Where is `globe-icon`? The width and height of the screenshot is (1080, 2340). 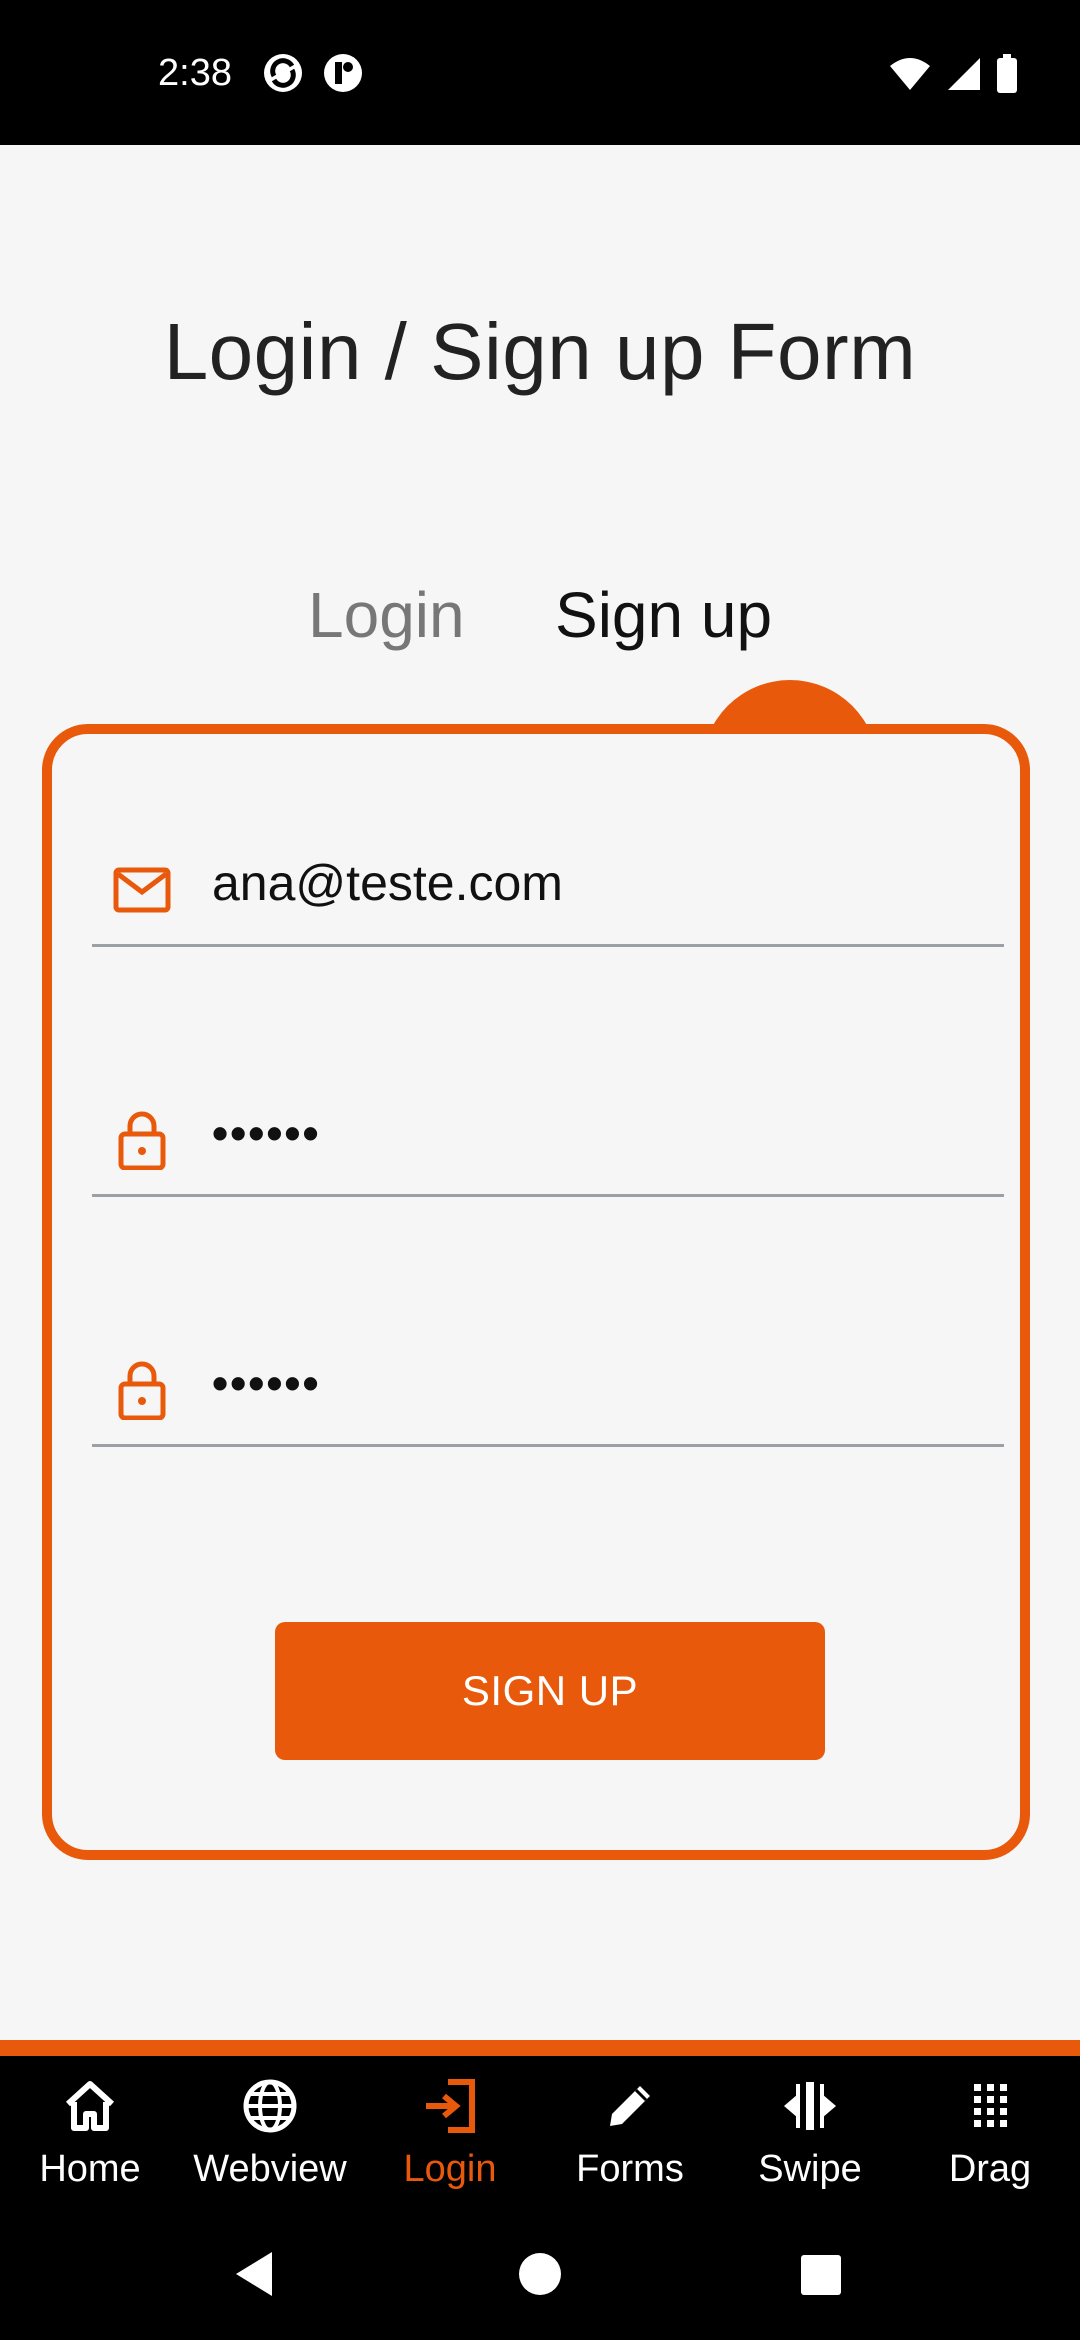
globe-icon is located at coordinates (270, 2106).